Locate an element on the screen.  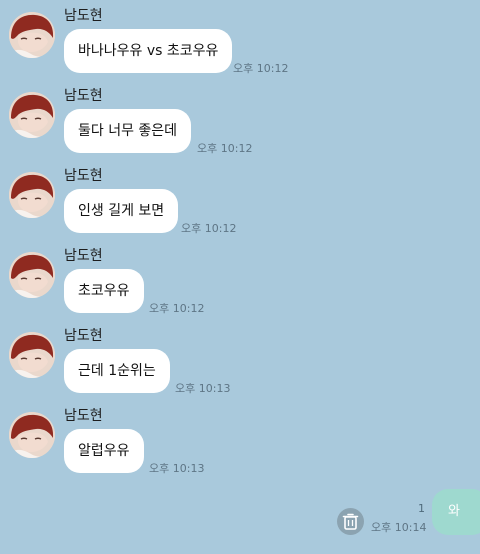
message-bubble: 인생 길게 보면 is located at coordinates (121, 211).